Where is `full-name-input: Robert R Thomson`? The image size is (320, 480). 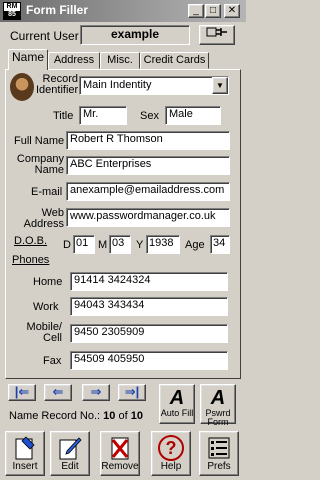 full-name-input: Robert R Thomson is located at coordinates (148, 140).